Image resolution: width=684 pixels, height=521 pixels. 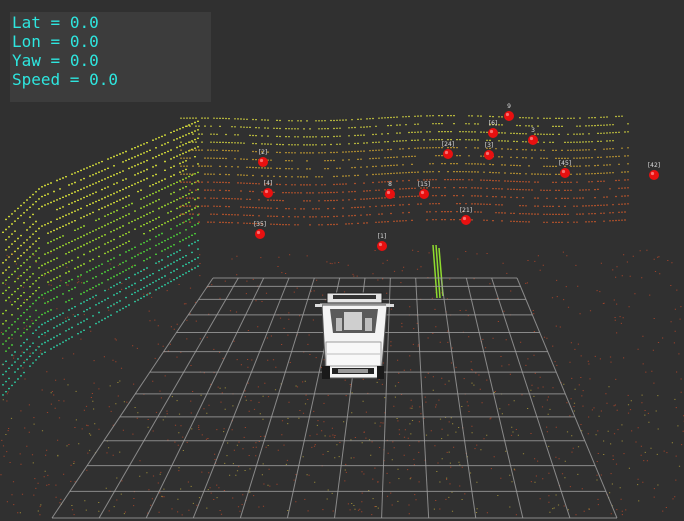 What do you see at coordinates (263, 152) in the screenshot?
I see `object-id-label: [2]` at bounding box center [263, 152].